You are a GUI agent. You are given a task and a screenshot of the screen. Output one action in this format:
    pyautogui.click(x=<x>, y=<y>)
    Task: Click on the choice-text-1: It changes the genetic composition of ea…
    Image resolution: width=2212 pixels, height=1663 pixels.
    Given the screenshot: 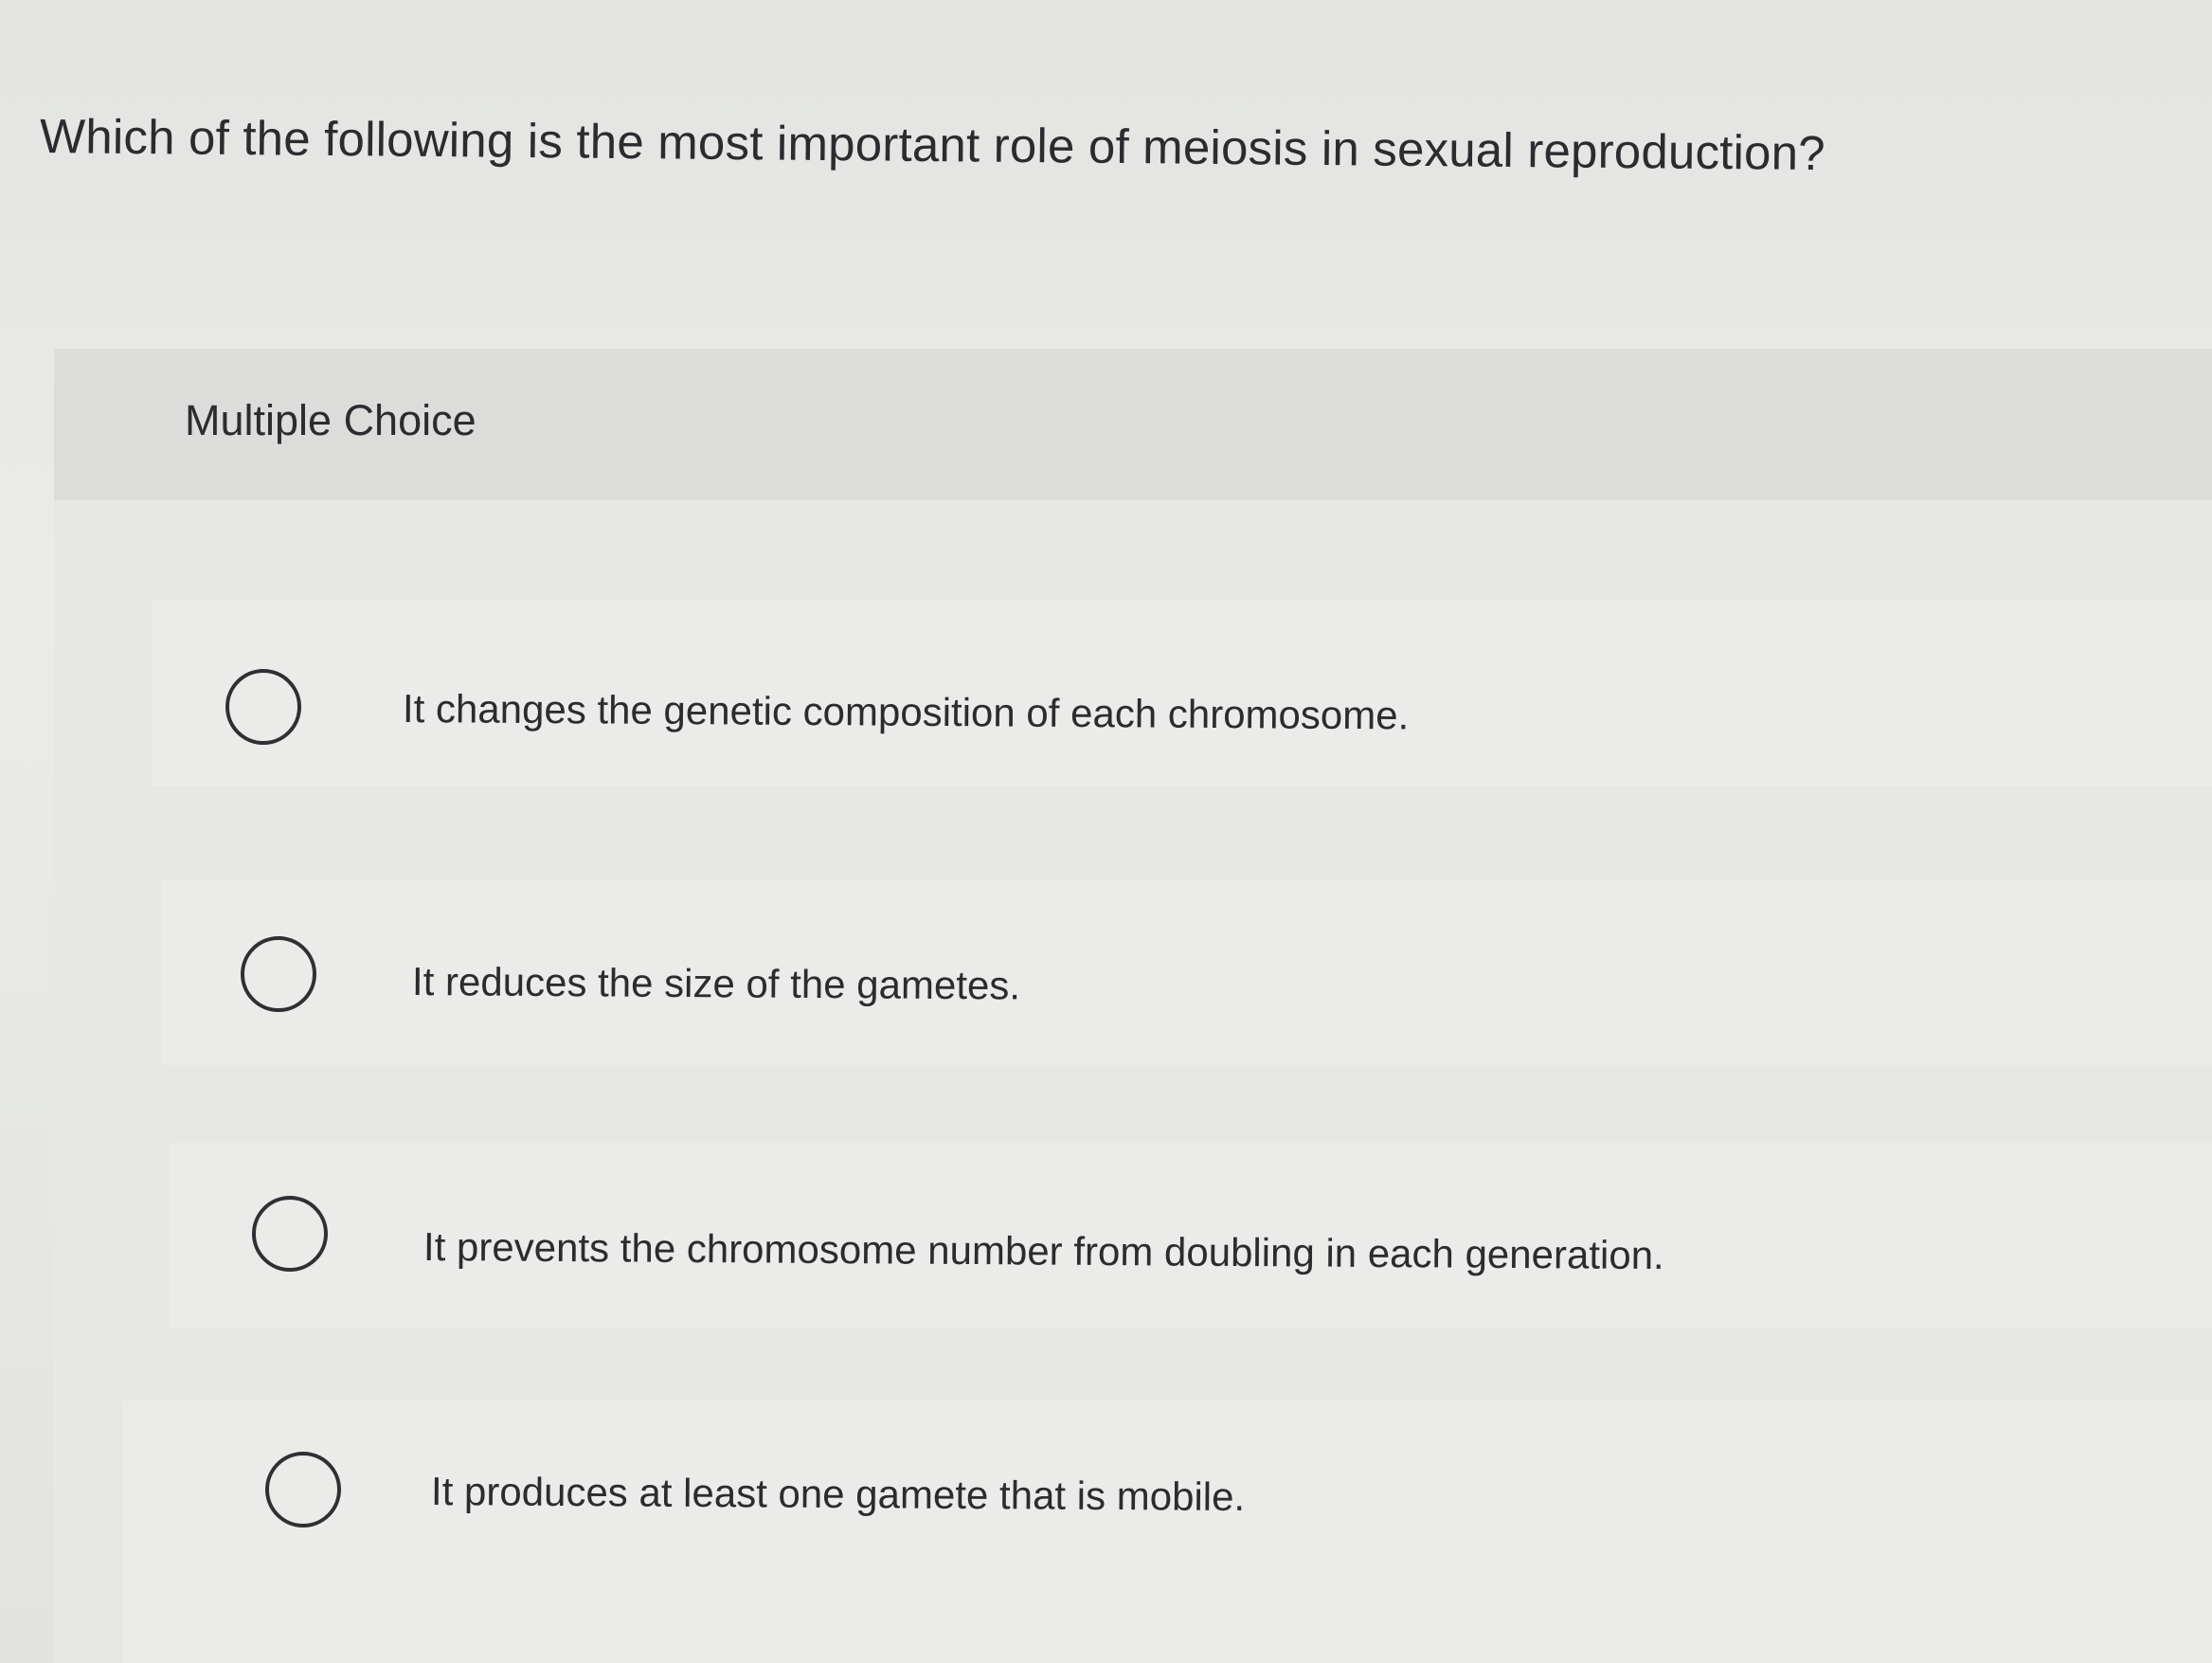 What is the action you would take?
    pyautogui.click(x=907, y=712)
    